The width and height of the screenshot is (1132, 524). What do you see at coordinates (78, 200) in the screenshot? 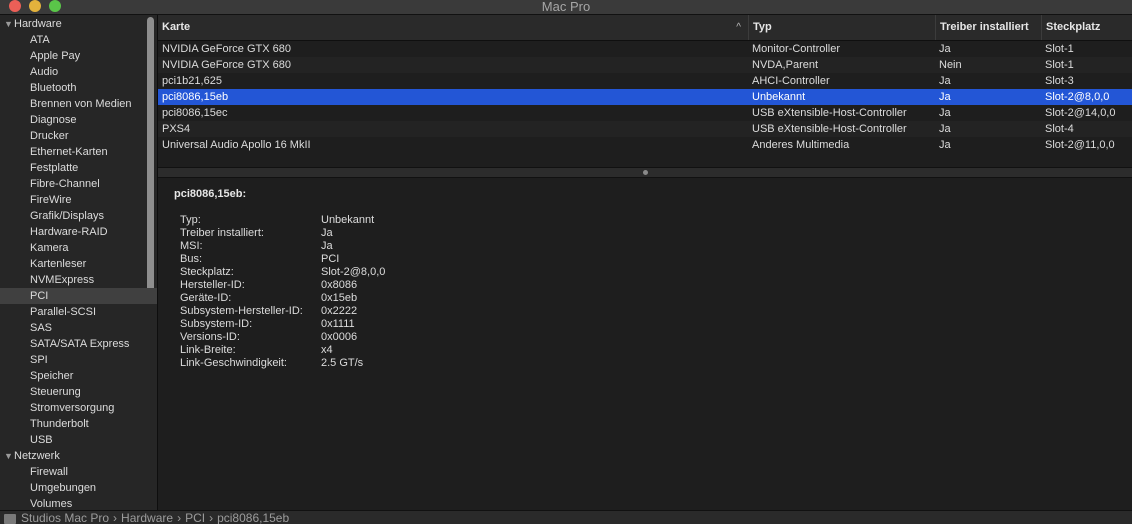
I see `sidebar-item-firewire: FireWire` at bounding box center [78, 200].